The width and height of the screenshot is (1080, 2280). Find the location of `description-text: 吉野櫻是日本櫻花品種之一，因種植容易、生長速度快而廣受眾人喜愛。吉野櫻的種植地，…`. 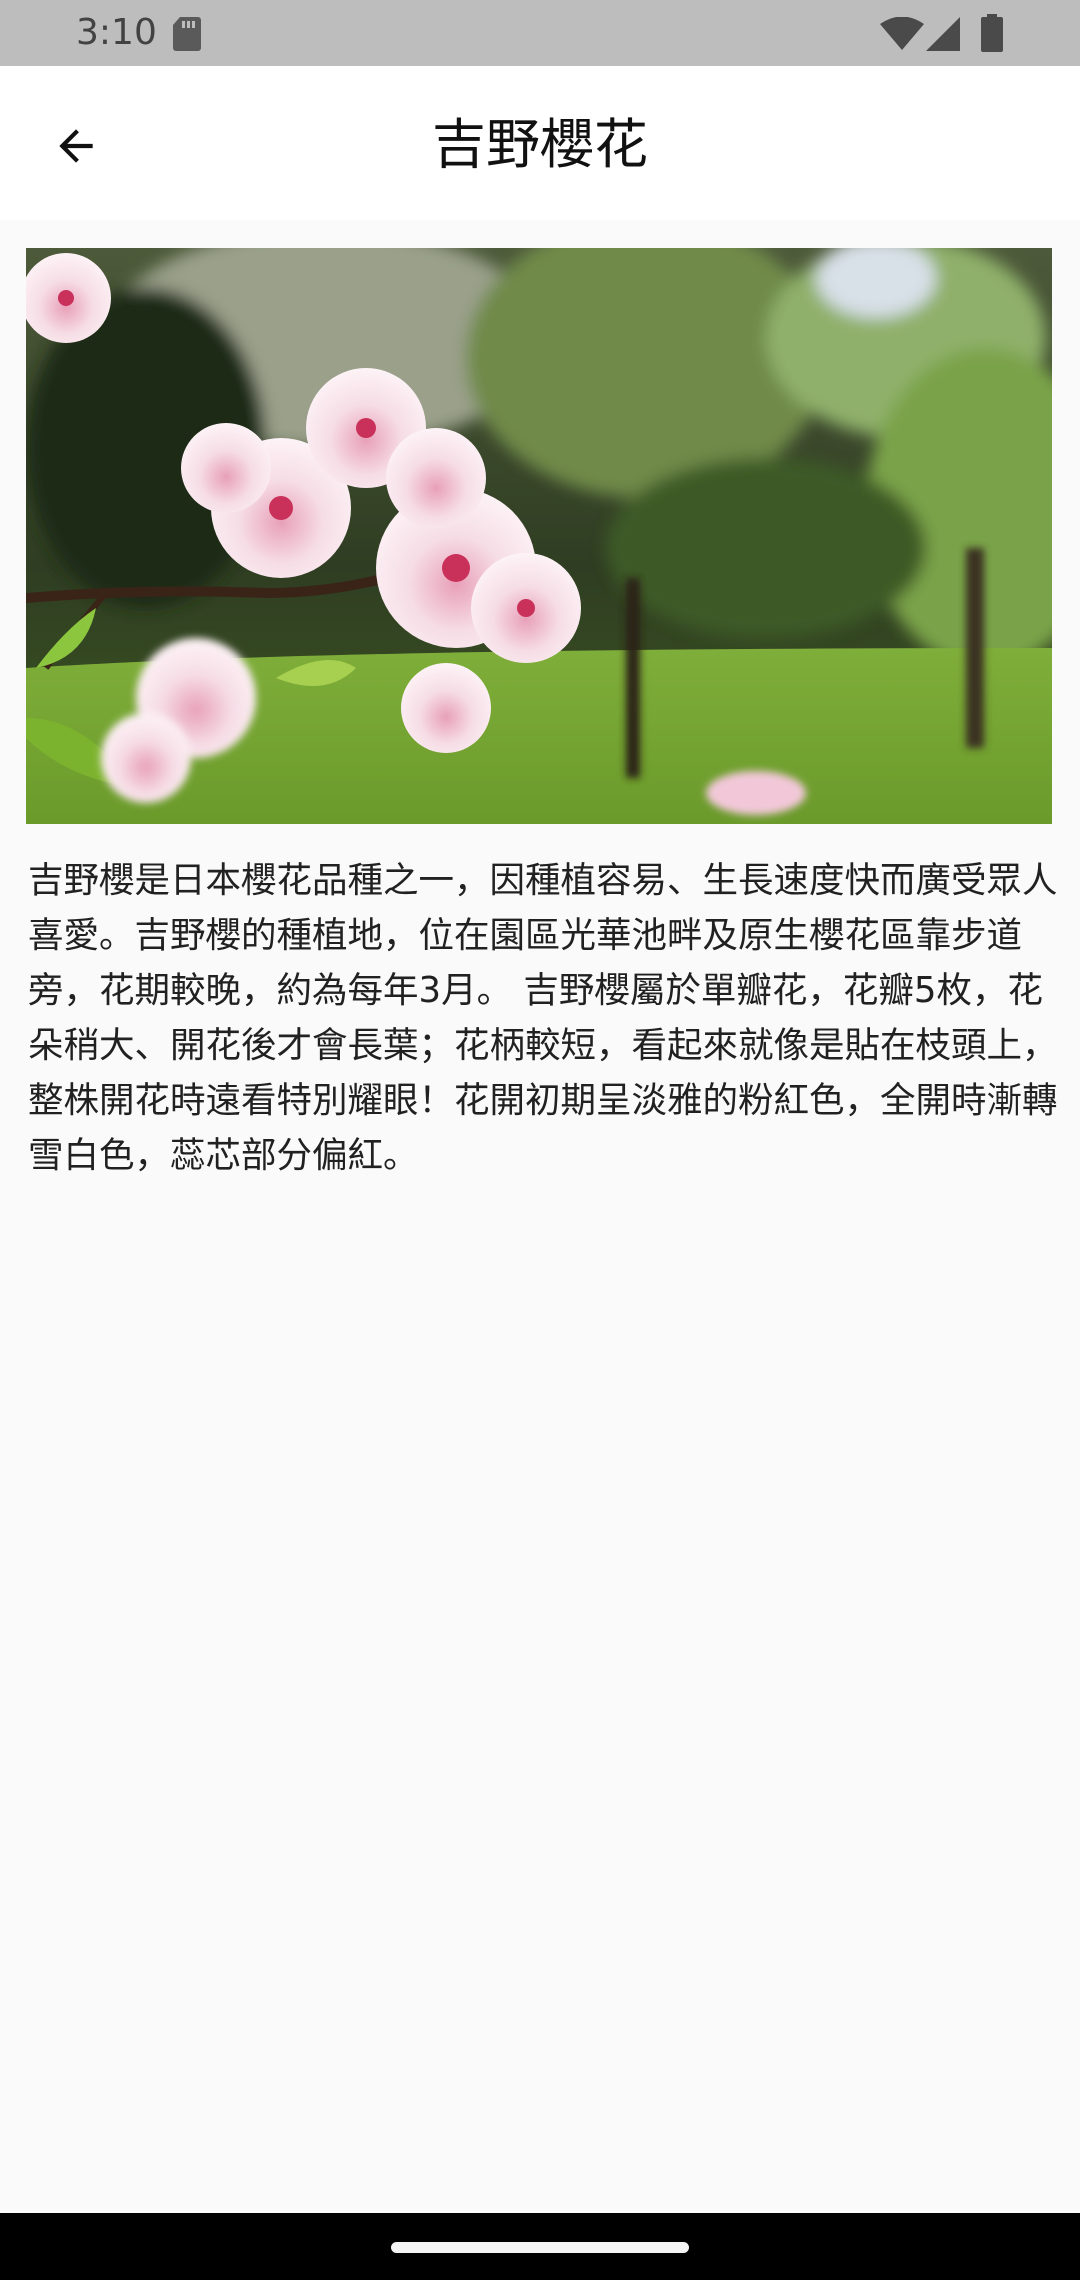

description-text: 吉野櫻是日本櫻花品種之一，因種植容易、生長速度快而廣受眾人喜愛。吉野櫻的種植地，… is located at coordinates (543, 1018).